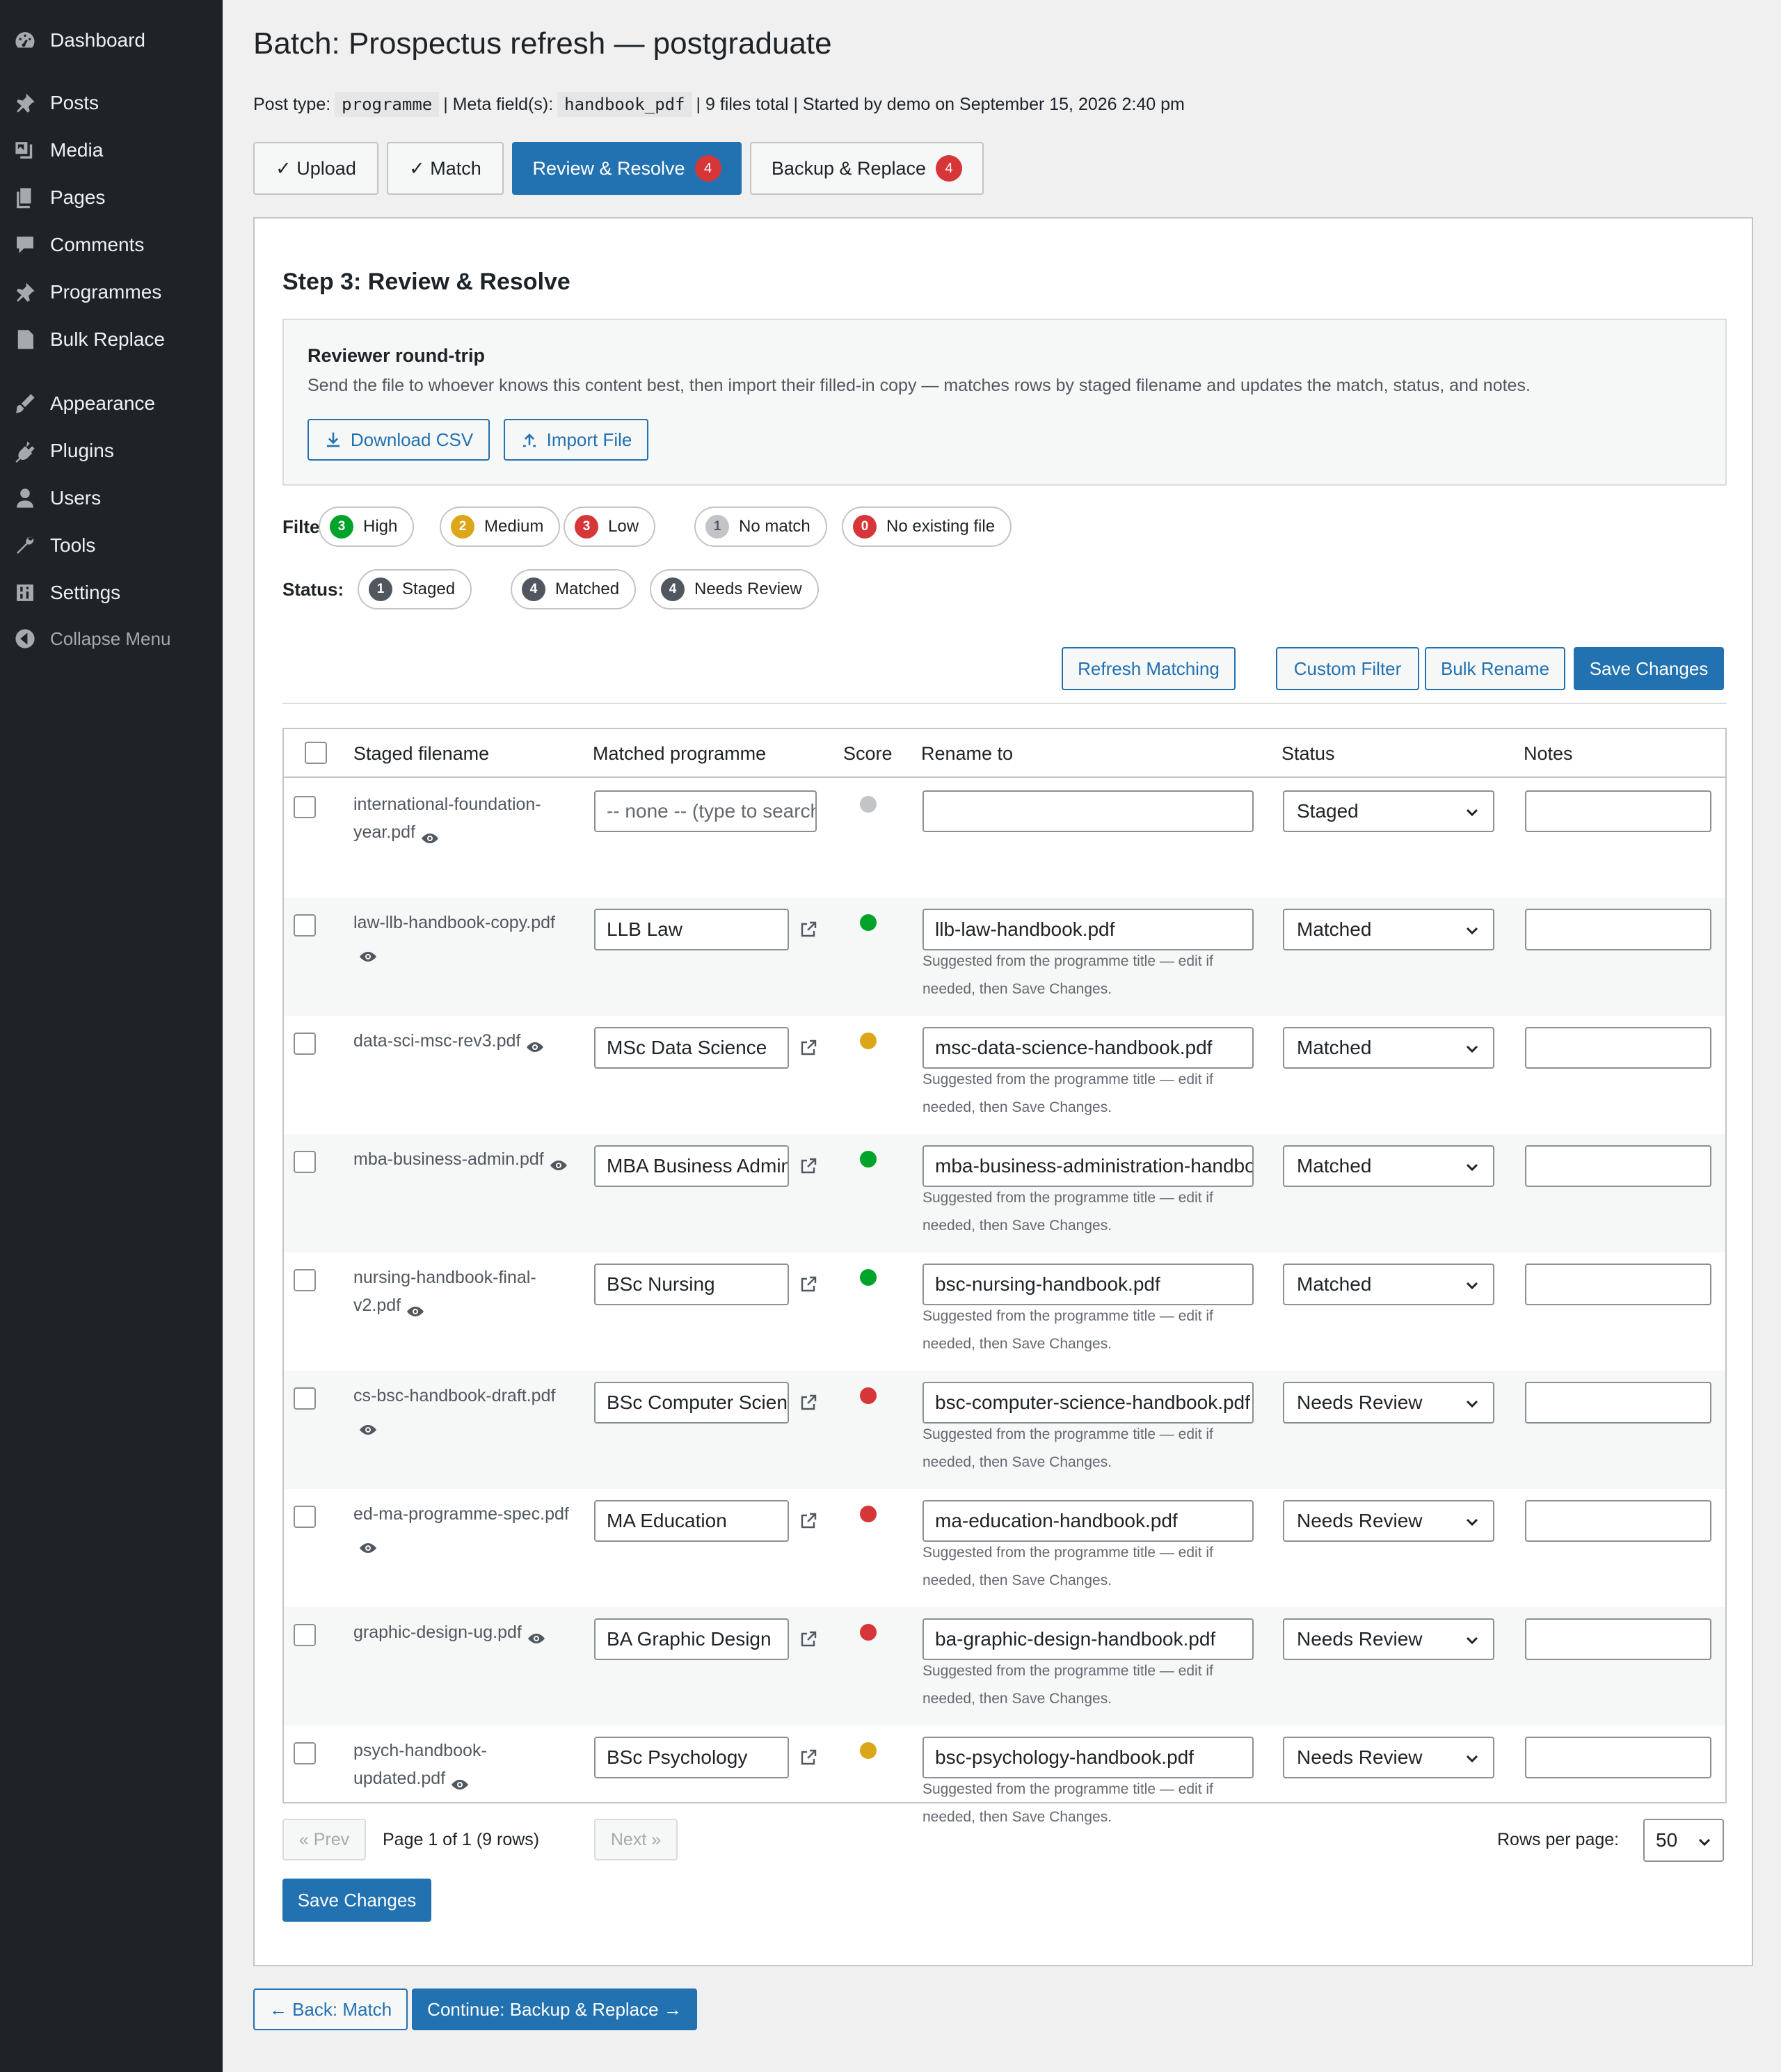  What do you see at coordinates (367, 527) in the screenshot?
I see `filter-pill-high: 3 High` at bounding box center [367, 527].